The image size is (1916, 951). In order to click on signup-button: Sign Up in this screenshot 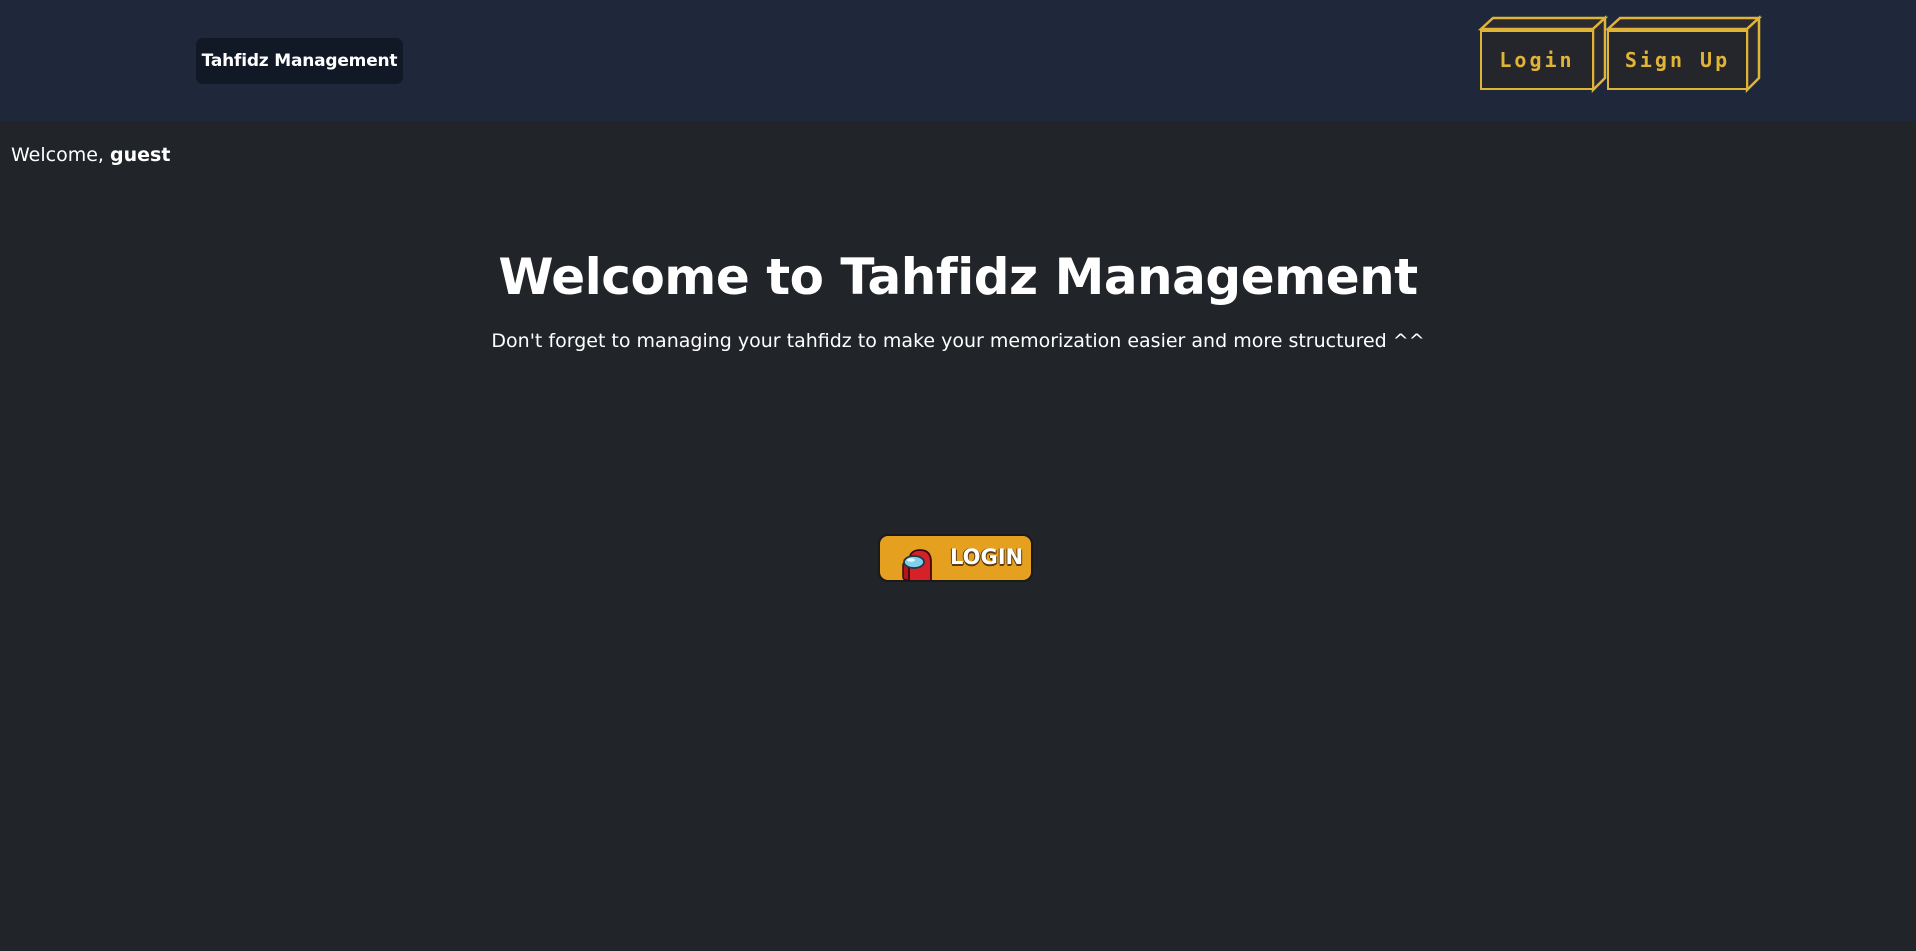, I will do `click(1683, 54)`.